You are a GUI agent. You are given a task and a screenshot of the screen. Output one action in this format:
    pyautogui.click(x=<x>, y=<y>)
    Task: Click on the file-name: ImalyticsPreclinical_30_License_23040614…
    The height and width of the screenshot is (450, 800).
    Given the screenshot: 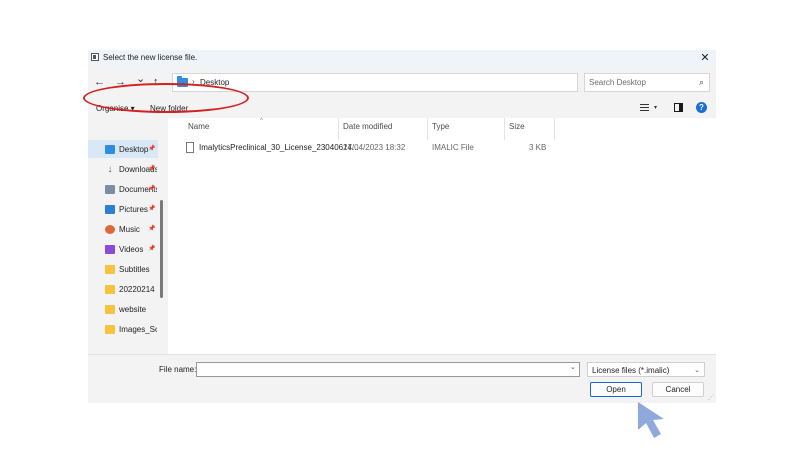 What is the action you would take?
    pyautogui.click(x=279, y=147)
    